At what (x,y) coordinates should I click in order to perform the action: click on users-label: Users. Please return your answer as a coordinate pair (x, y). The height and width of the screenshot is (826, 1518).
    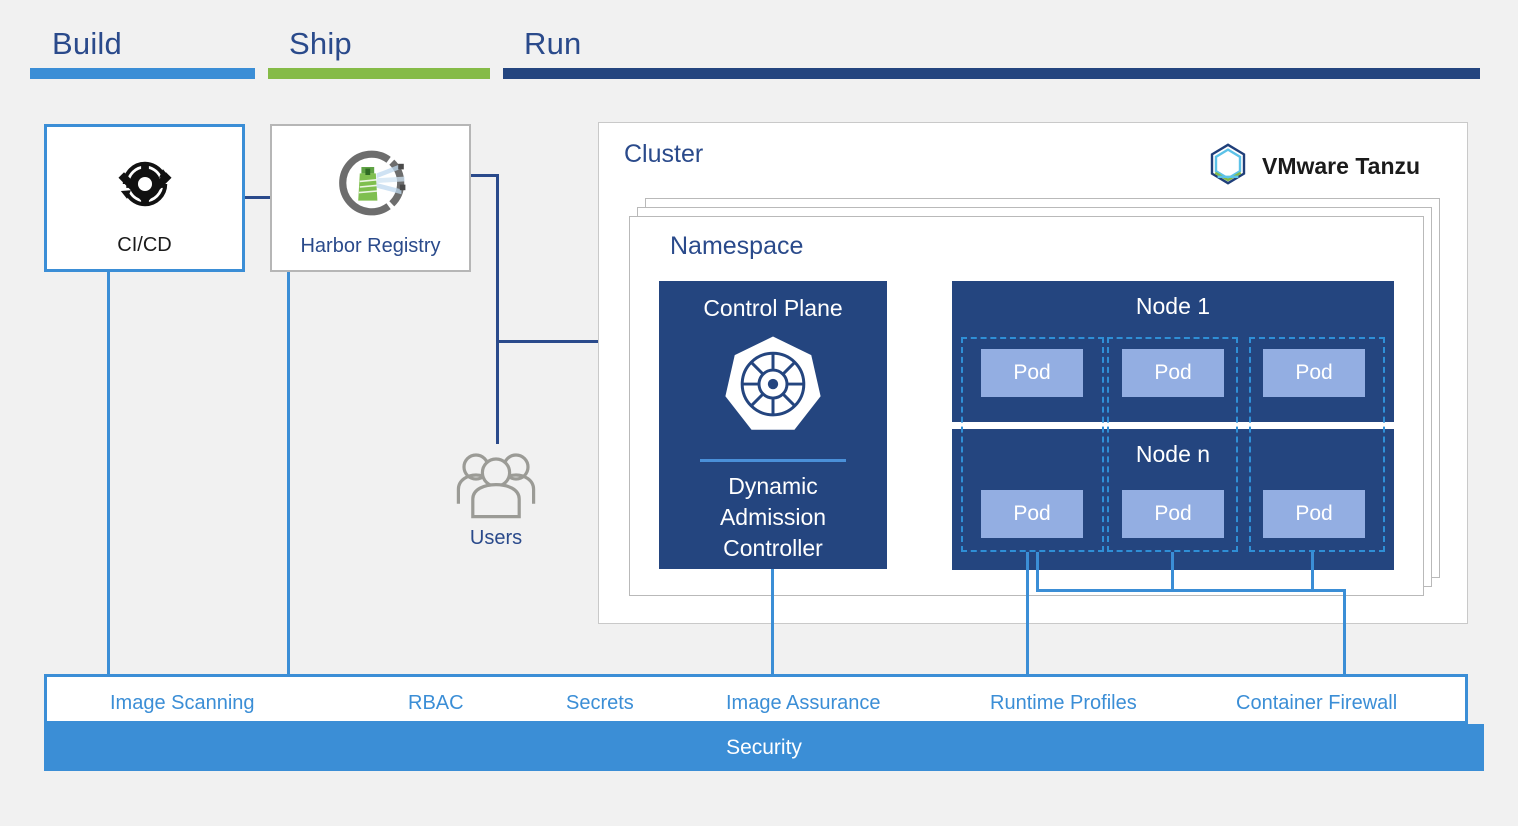
    Looking at the image, I should click on (496, 538).